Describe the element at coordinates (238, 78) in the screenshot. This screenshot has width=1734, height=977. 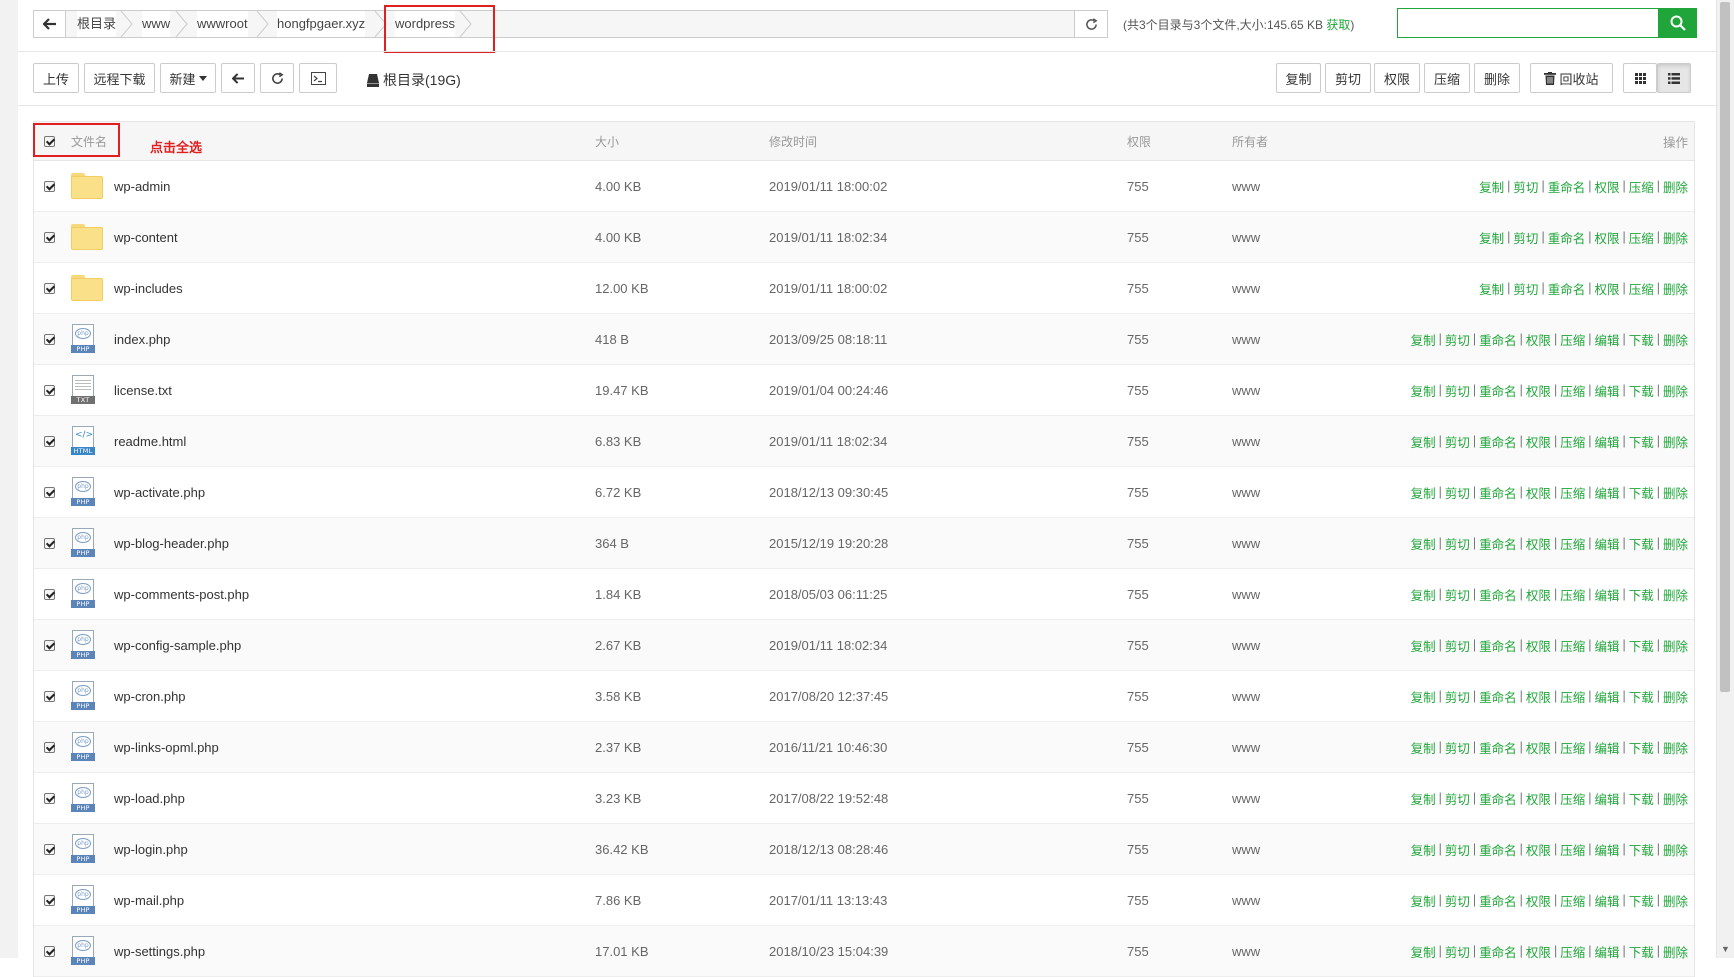
I see `back-button` at that location.